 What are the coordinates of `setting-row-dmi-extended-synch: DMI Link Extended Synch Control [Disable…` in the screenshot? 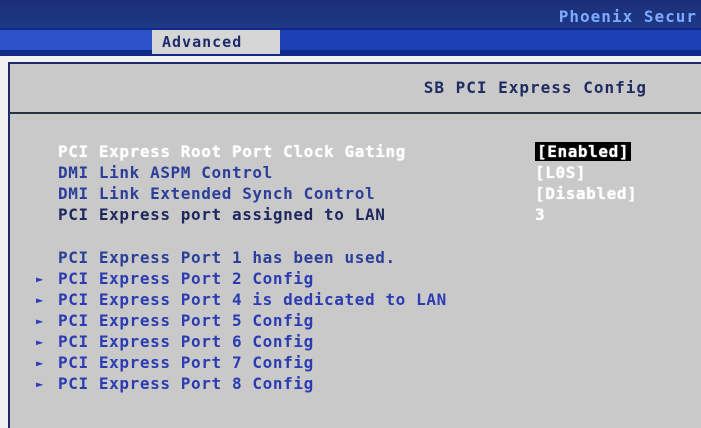 It's located at (355, 194).